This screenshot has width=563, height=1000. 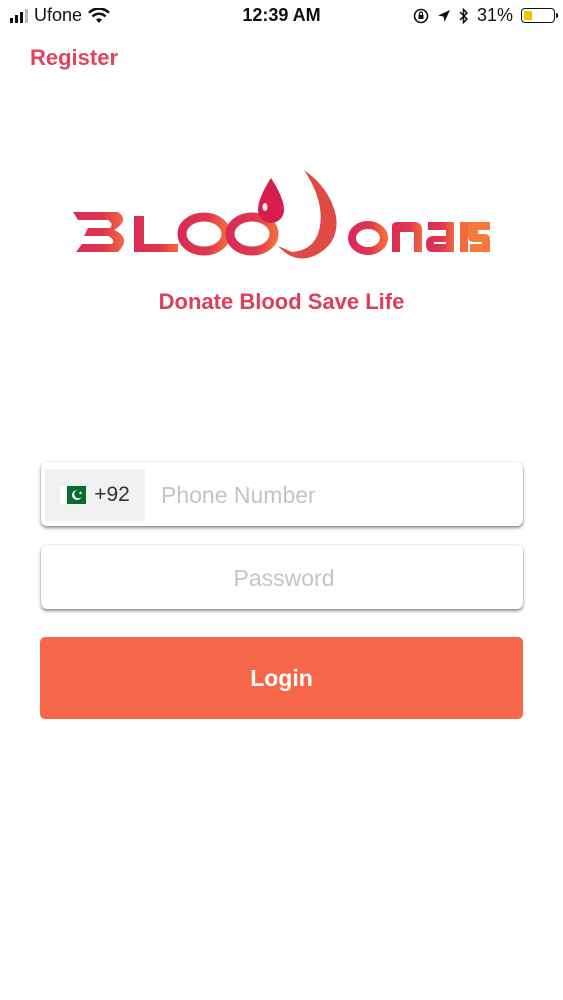 I want to click on battery-level, so click(x=528, y=15).